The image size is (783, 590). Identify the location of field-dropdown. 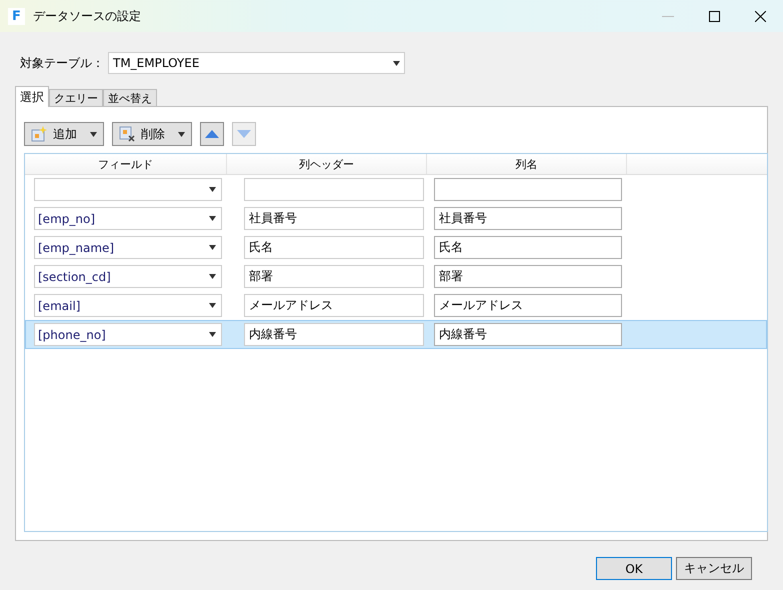
(128, 189).